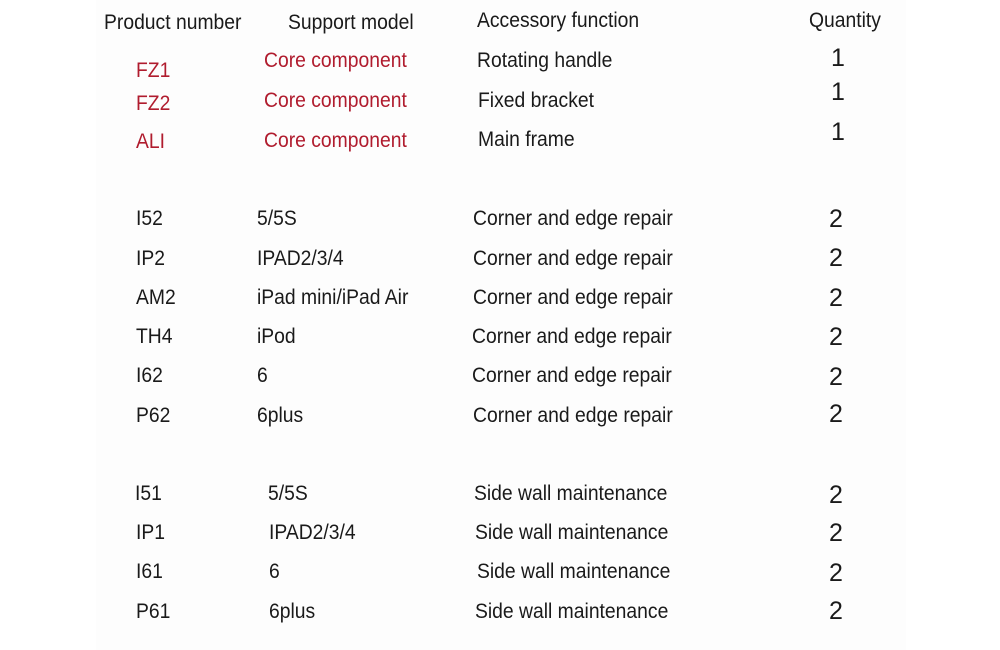  Describe the element at coordinates (276, 336) in the screenshot. I see `support-model: iPod` at that location.